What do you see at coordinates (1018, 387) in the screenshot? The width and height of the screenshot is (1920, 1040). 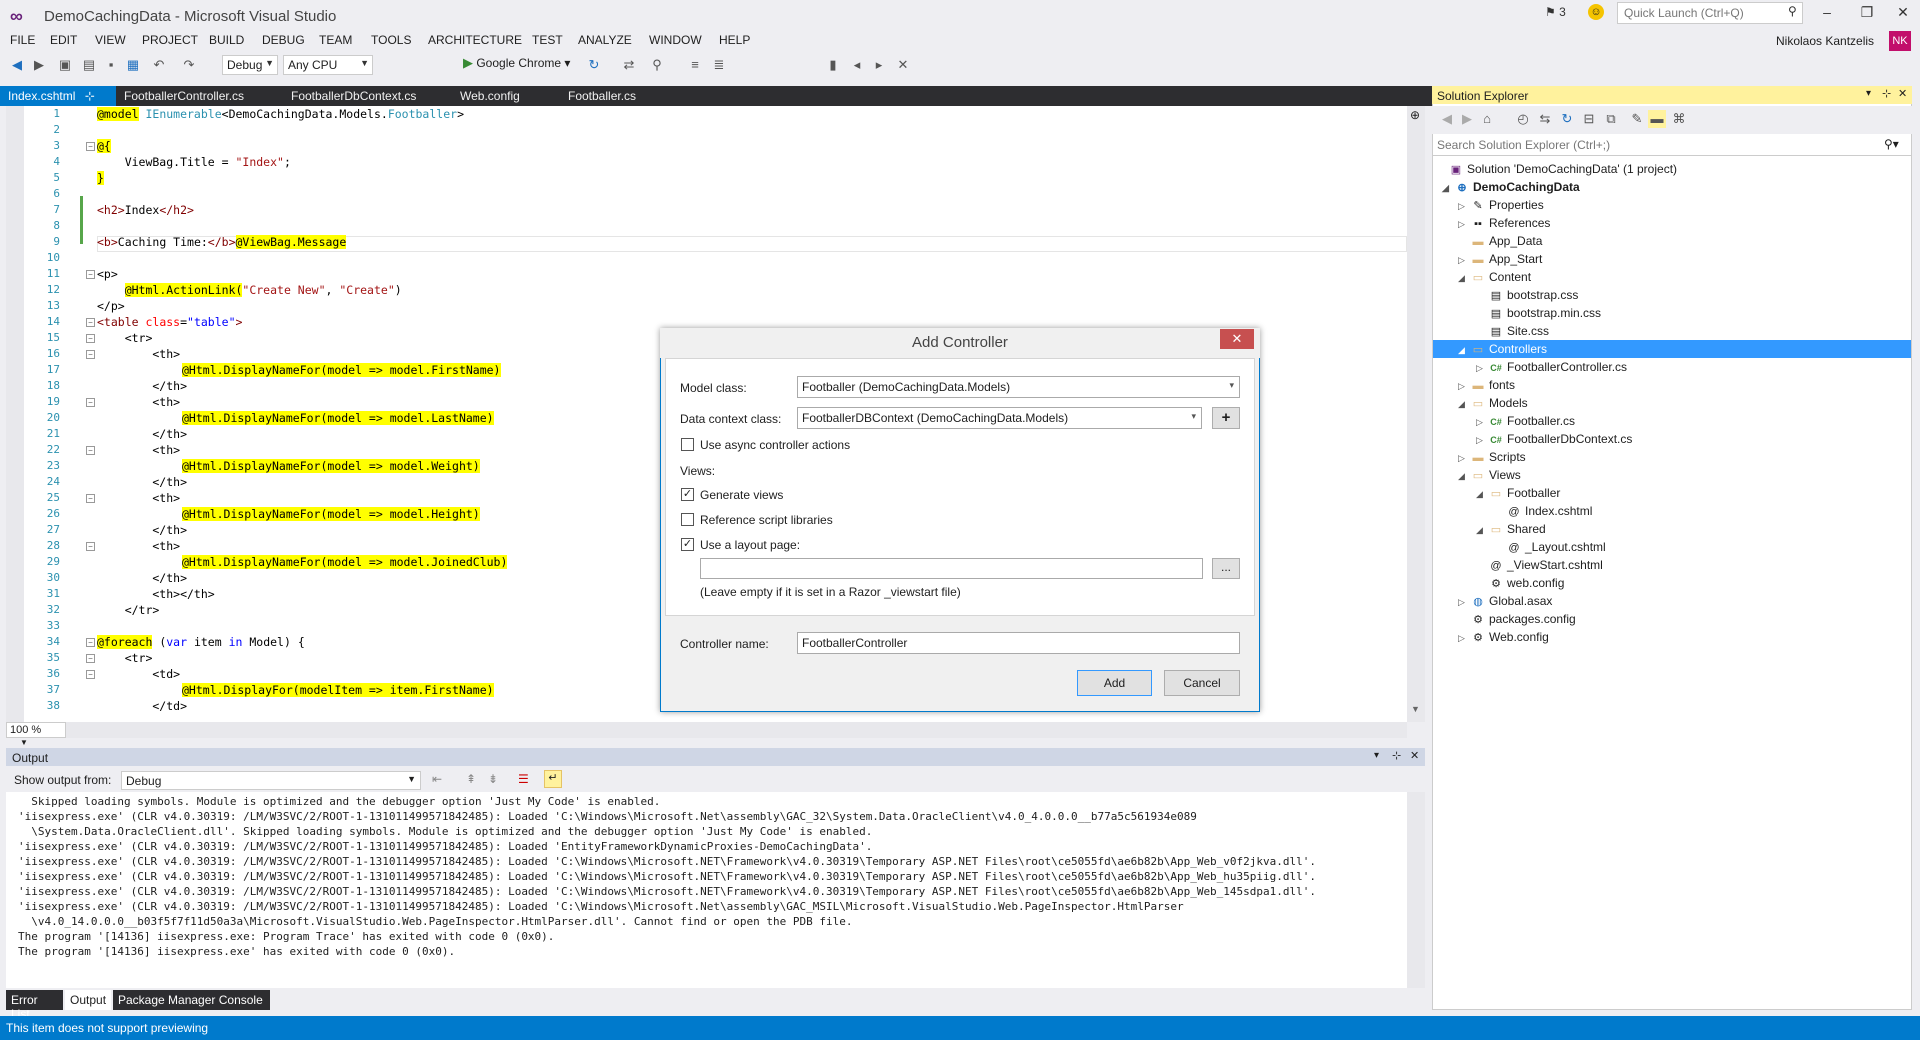 I see `model-class-dropdown: Footballer (DemoCachingData.Models) ▾` at bounding box center [1018, 387].